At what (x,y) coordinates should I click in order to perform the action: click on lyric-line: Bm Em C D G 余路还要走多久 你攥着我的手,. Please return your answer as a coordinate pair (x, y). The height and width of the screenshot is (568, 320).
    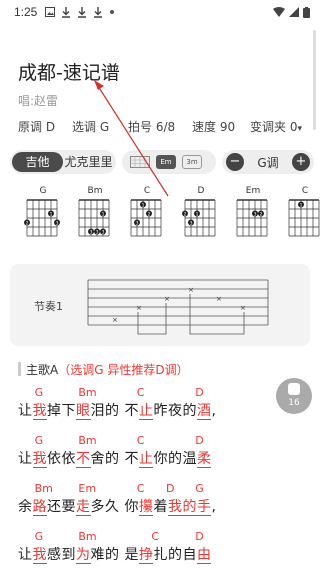
    Looking at the image, I should click on (143, 500).